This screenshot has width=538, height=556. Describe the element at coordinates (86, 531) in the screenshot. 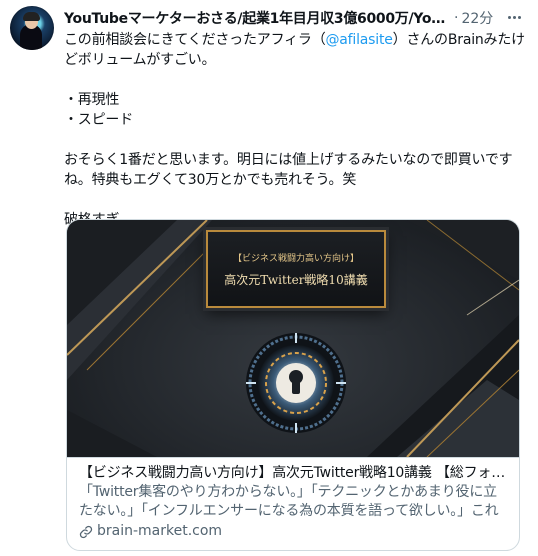

I see `link-icon` at that location.